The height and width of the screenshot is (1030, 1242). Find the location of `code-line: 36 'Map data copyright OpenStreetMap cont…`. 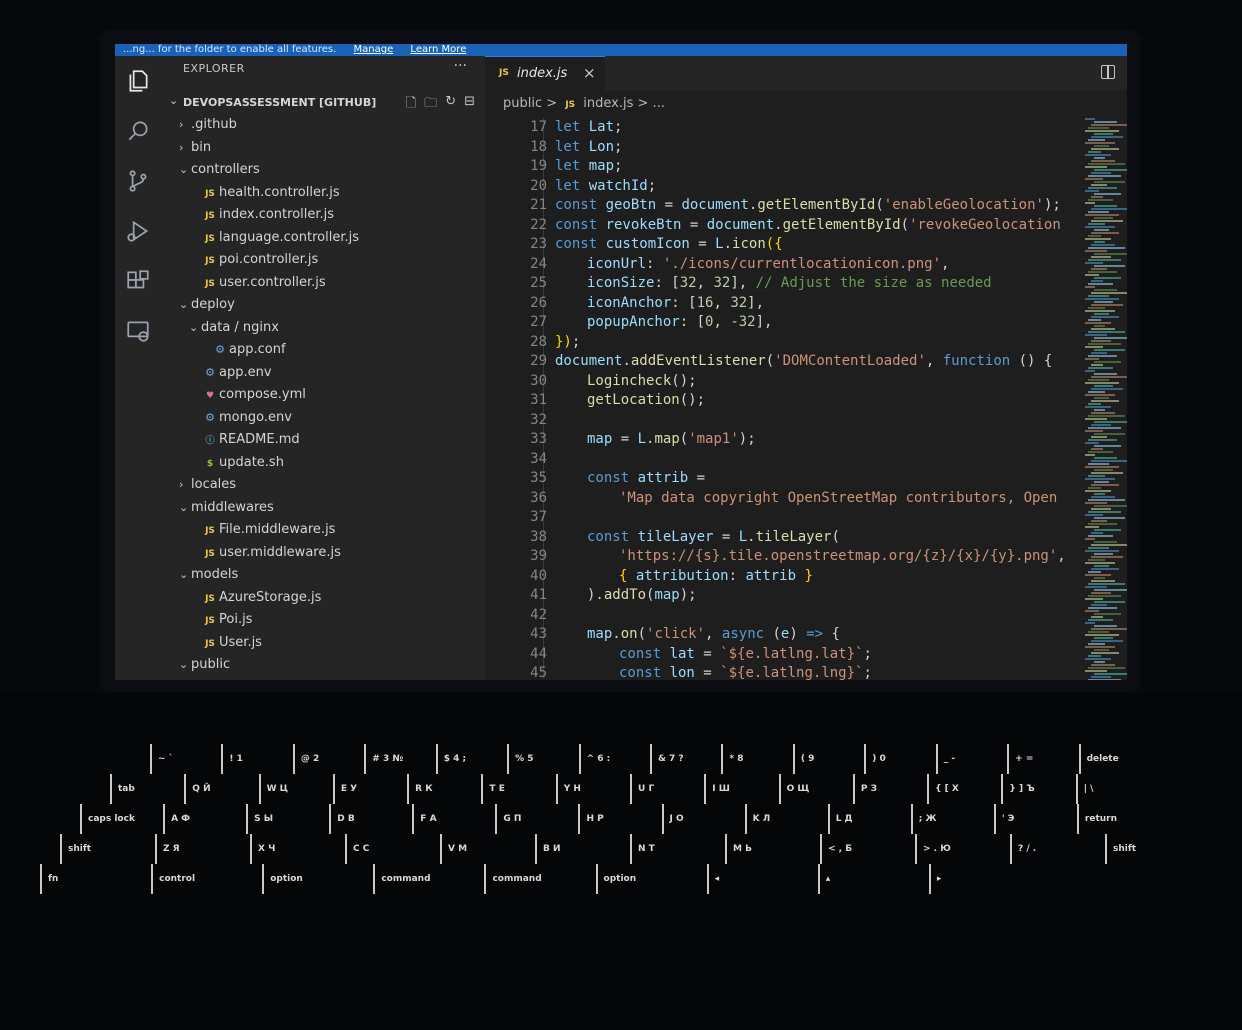

code-line: 36 'Map data copyright OpenStreetMap cont… is located at coordinates (771, 499).